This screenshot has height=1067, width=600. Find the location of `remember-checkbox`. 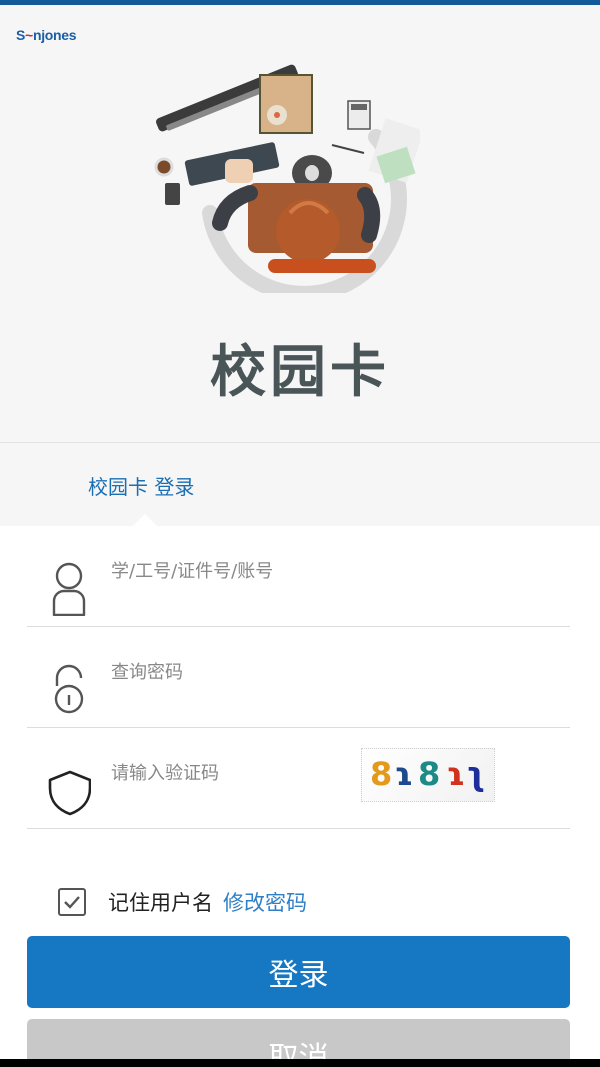

remember-checkbox is located at coordinates (72, 902).